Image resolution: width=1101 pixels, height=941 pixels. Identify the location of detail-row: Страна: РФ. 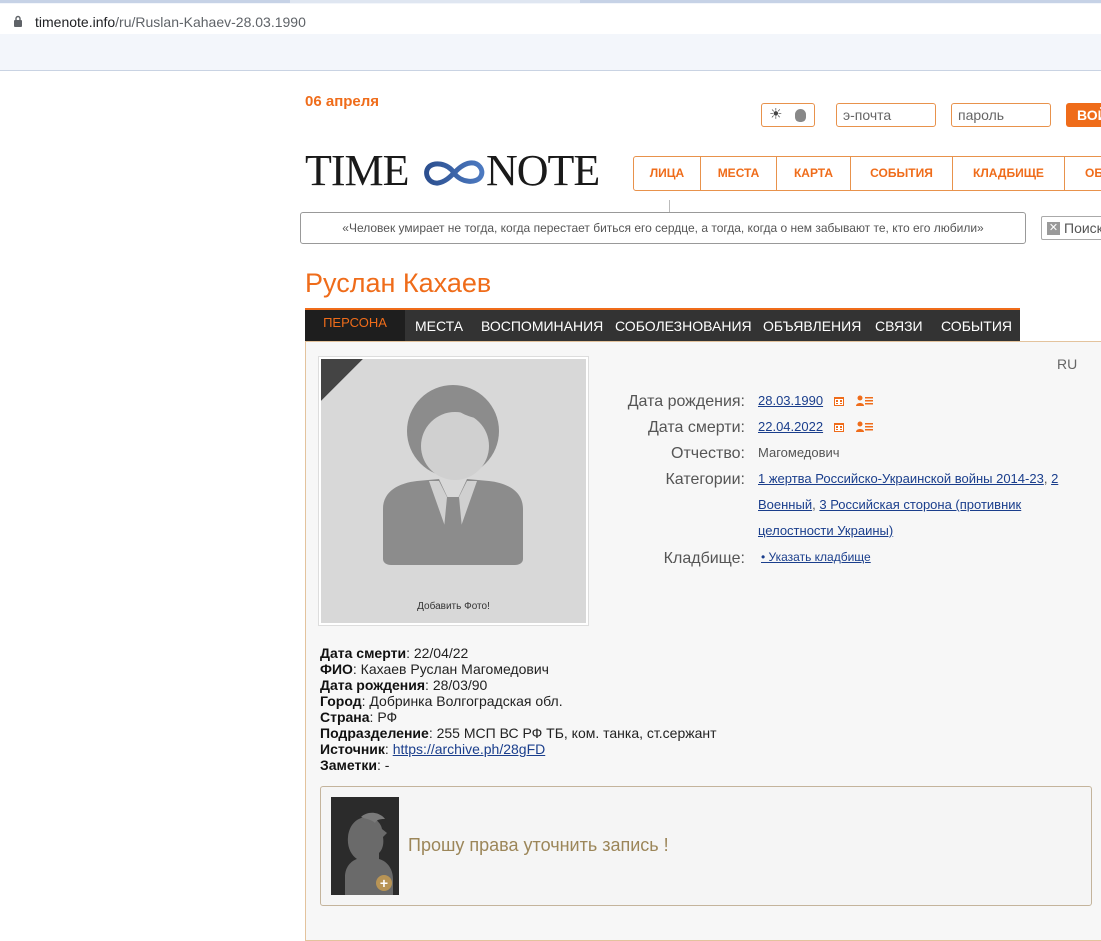
(518, 717).